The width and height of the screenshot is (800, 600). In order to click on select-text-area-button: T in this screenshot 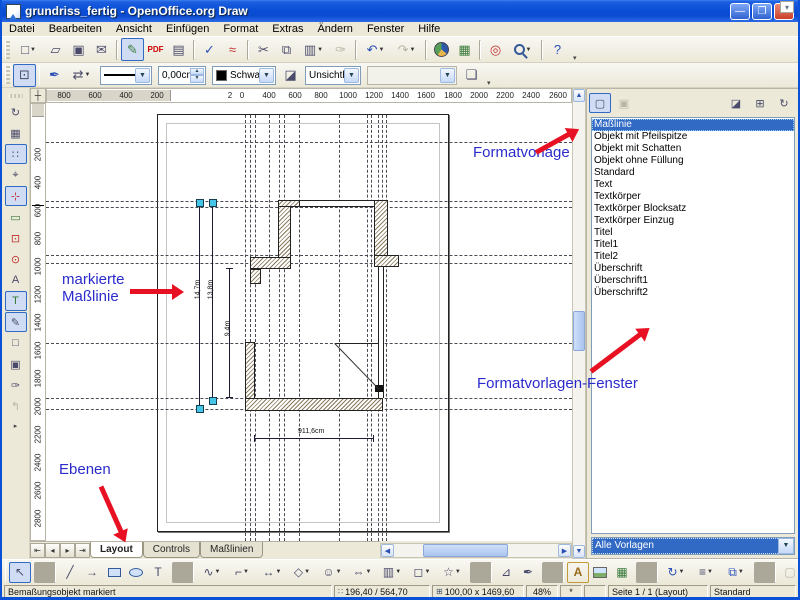, I will do `click(15, 301)`.